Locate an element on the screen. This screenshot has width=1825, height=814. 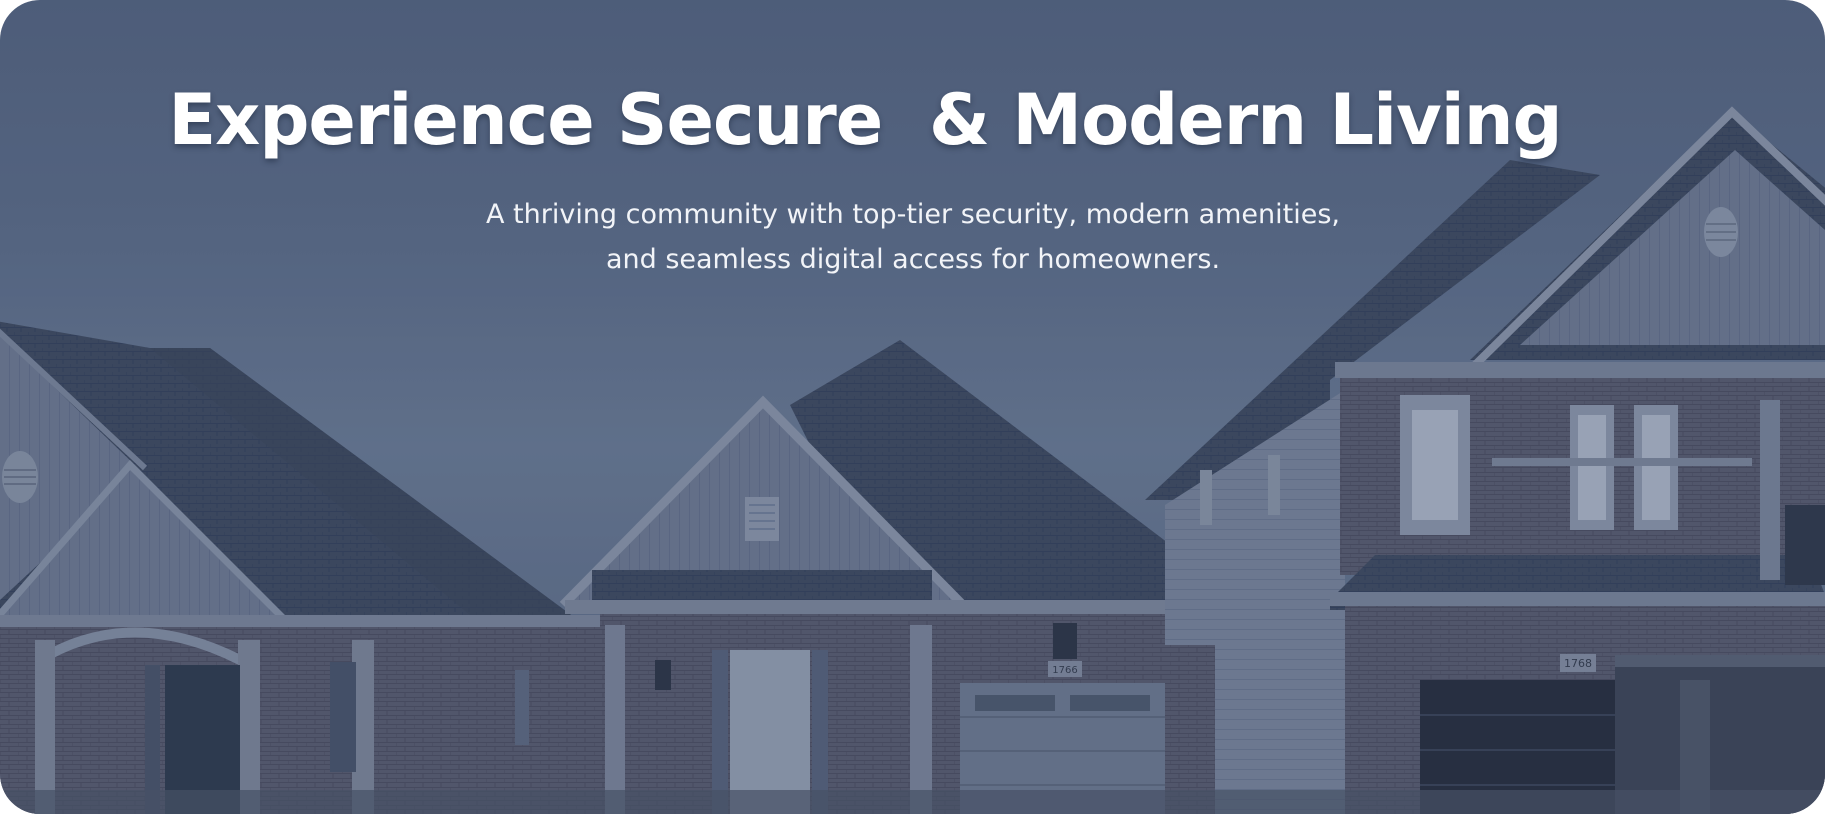
house-number-center: 1766 is located at coordinates (1064, 670).